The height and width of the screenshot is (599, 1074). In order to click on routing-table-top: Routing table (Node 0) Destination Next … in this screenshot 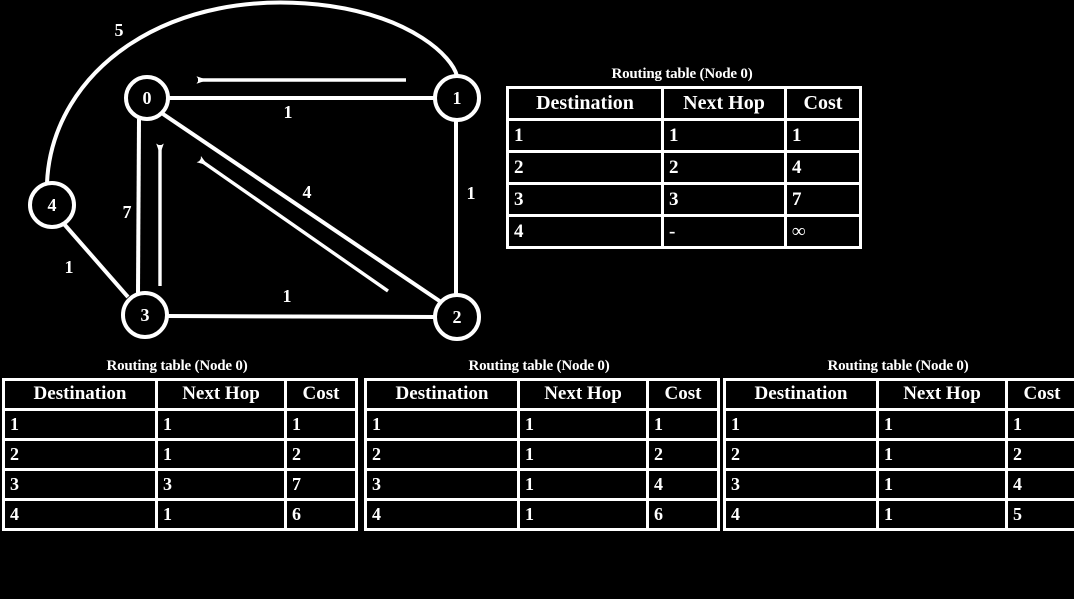, I will do `click(684, 157)`.